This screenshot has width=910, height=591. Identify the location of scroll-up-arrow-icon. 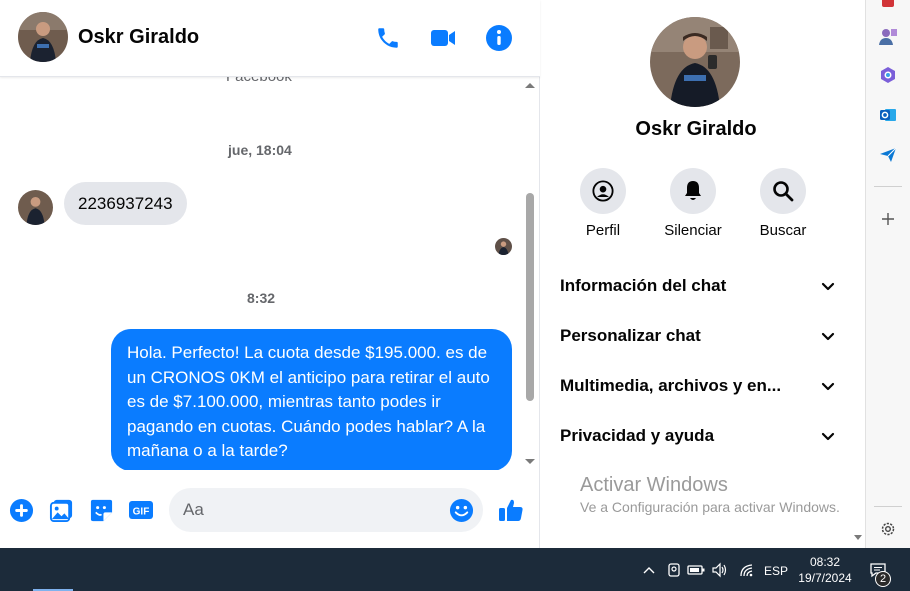
(530, 85).